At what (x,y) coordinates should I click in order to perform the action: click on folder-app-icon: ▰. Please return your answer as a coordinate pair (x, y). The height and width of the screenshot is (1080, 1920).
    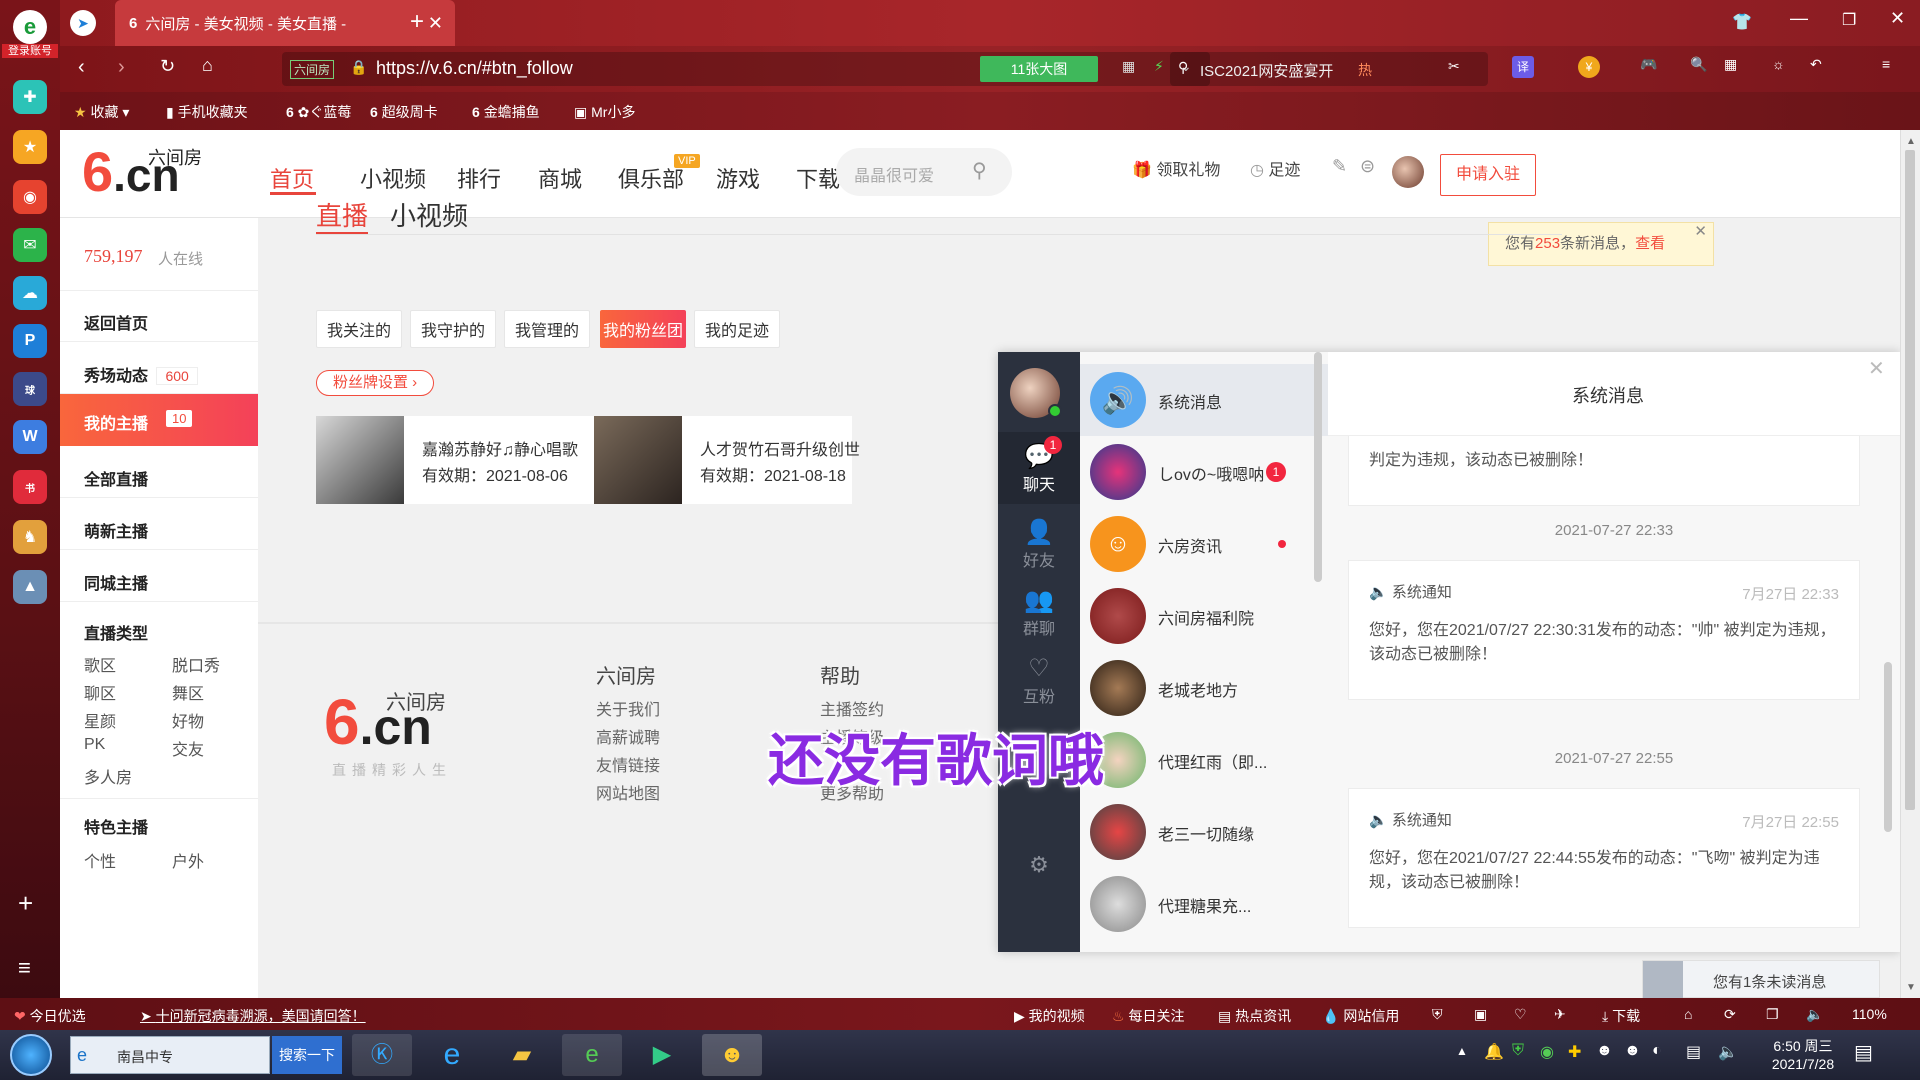
    Looking at the image, I should click on (522, 1055).